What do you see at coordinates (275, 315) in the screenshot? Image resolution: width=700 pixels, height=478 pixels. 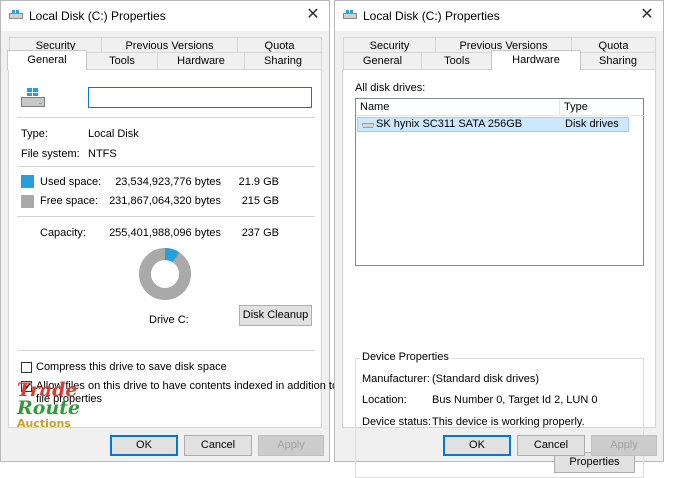 I see `disk-cleanup-button: Disk Cleanup` at bounding box center [275, 315].